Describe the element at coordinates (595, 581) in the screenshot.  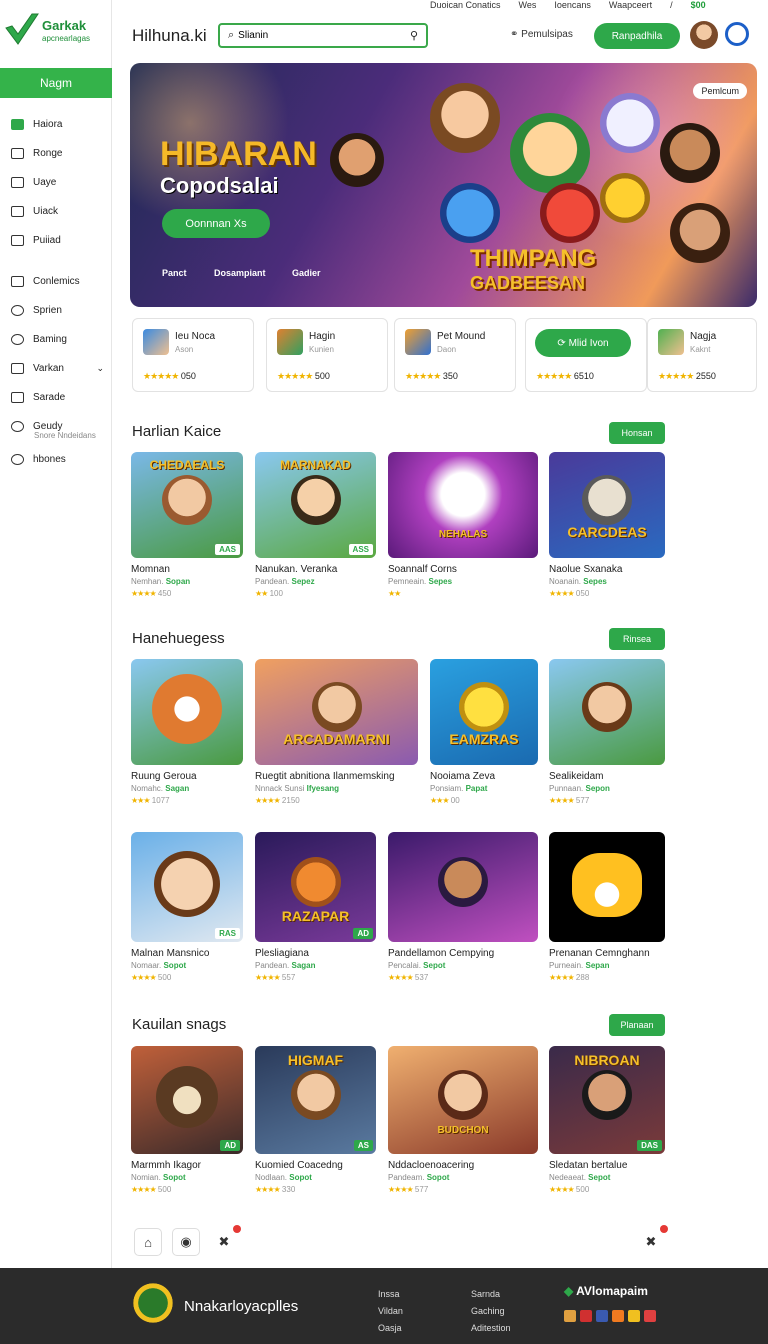
I see `game-publisher-tag: Sepes` at that location.